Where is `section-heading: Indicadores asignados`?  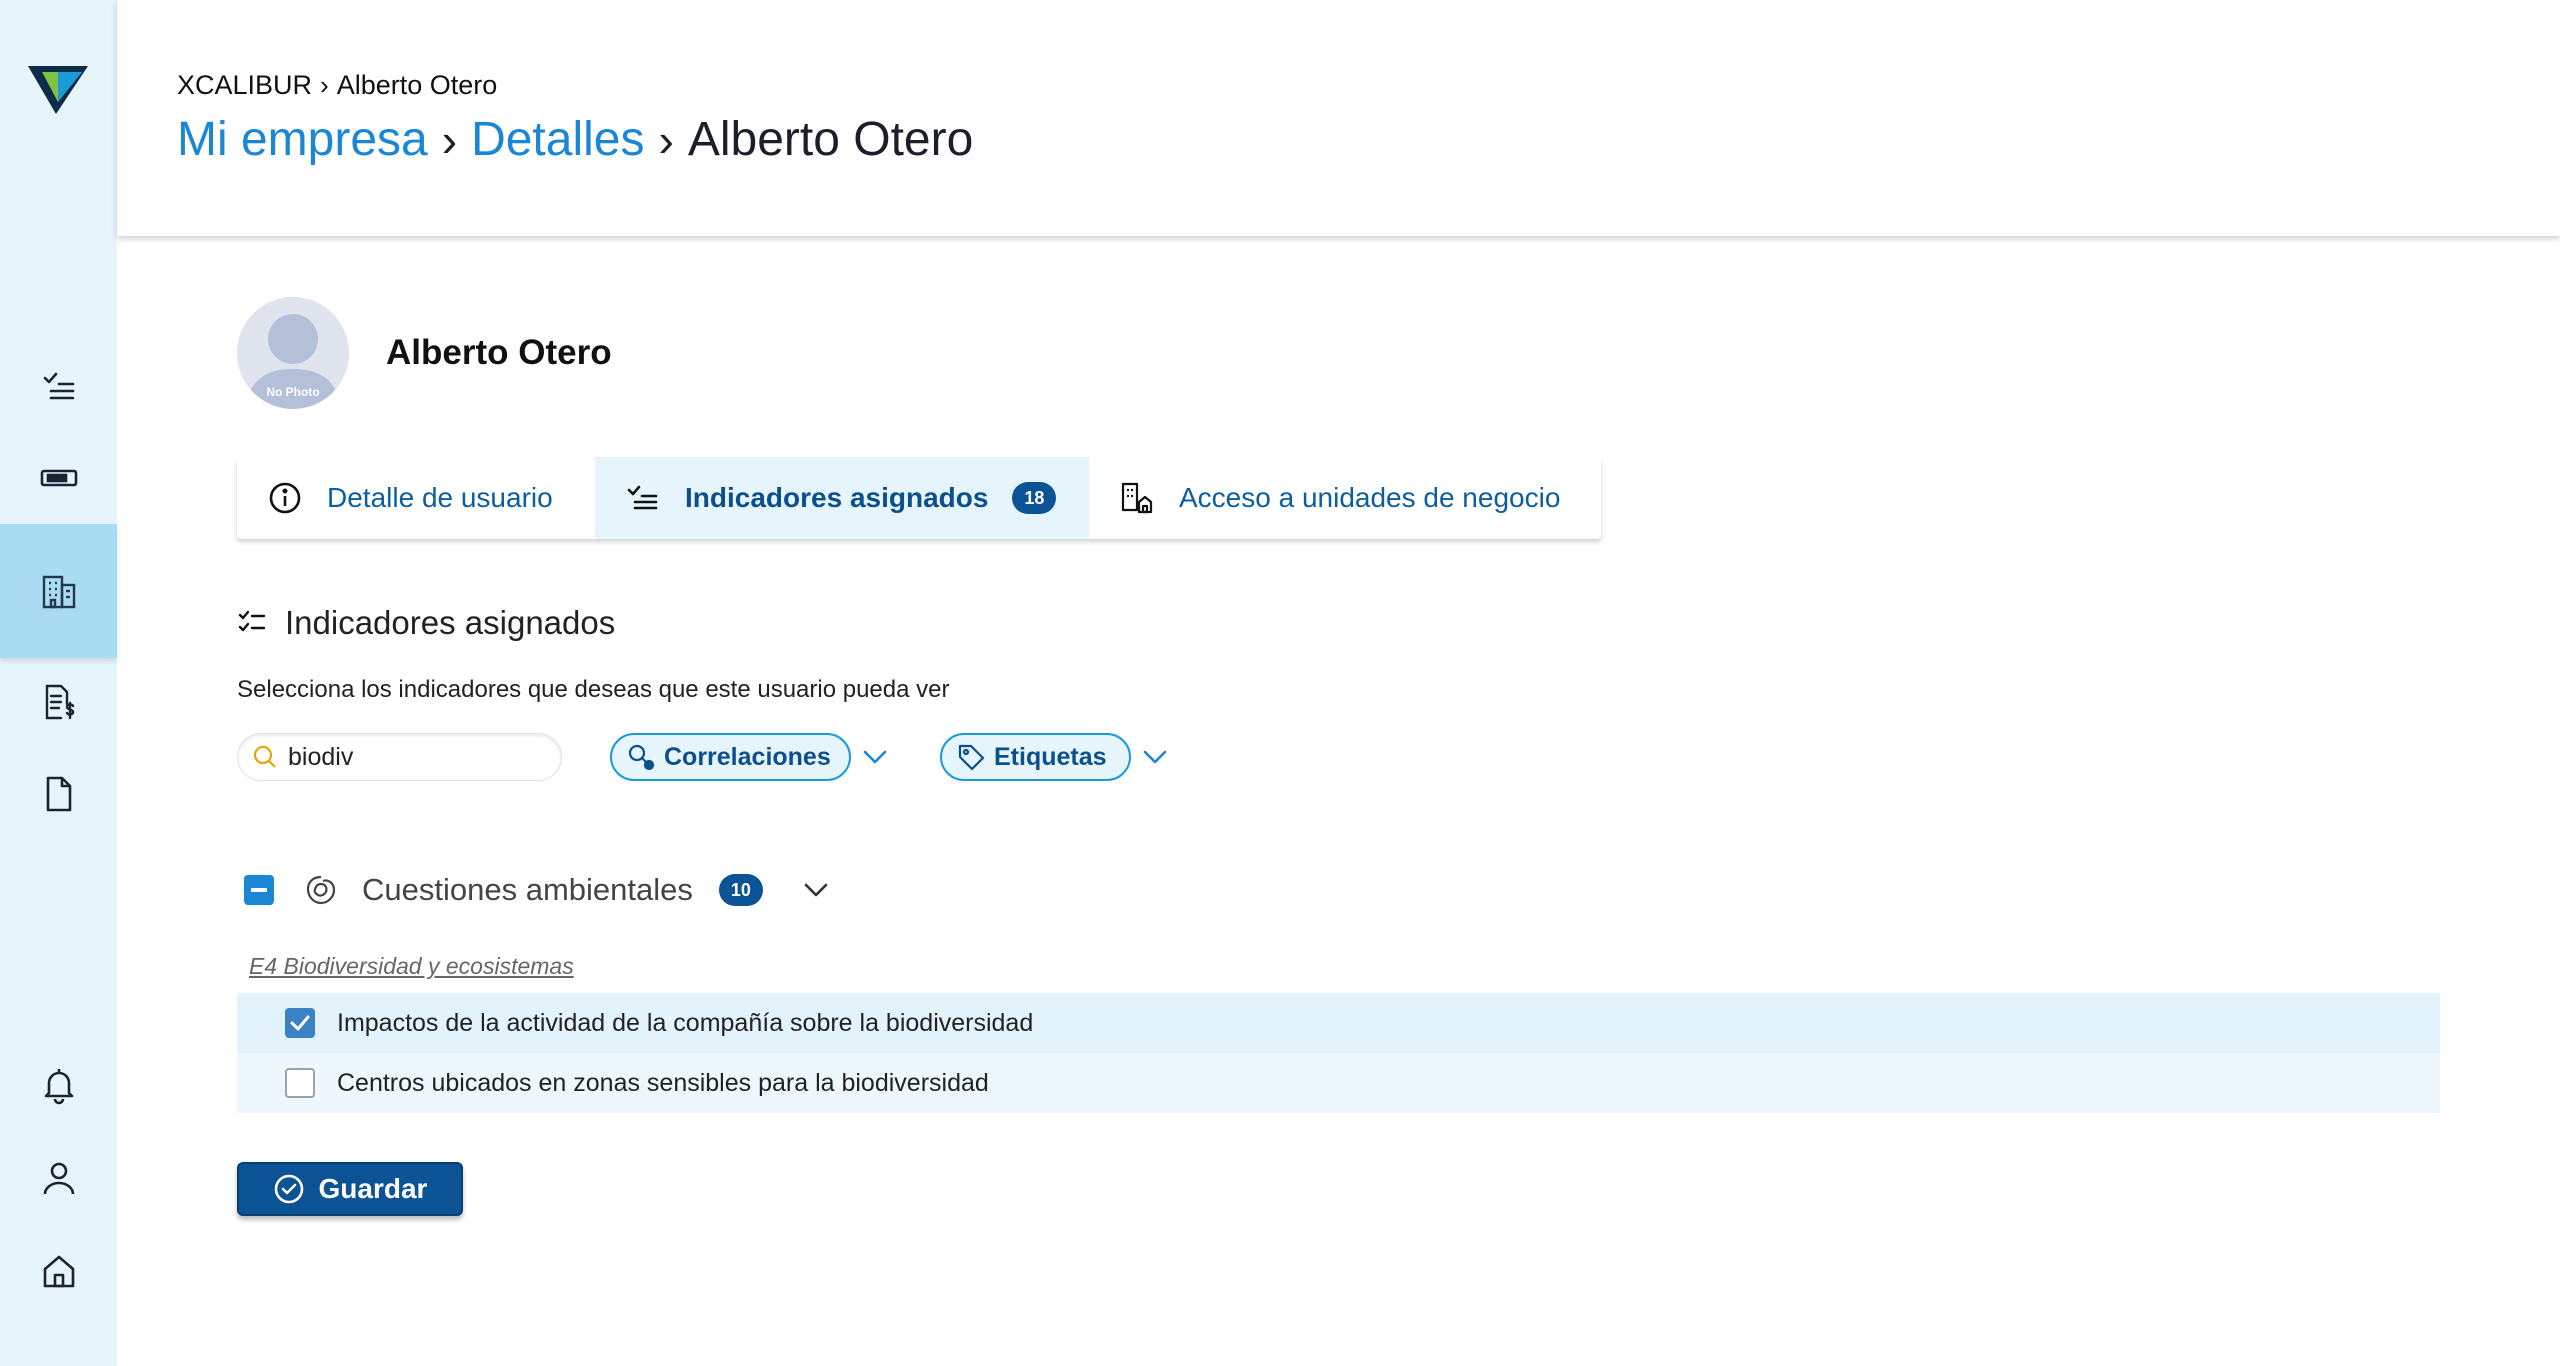
section-heading: Indicadores asignados is located at coordinates (426, 623).